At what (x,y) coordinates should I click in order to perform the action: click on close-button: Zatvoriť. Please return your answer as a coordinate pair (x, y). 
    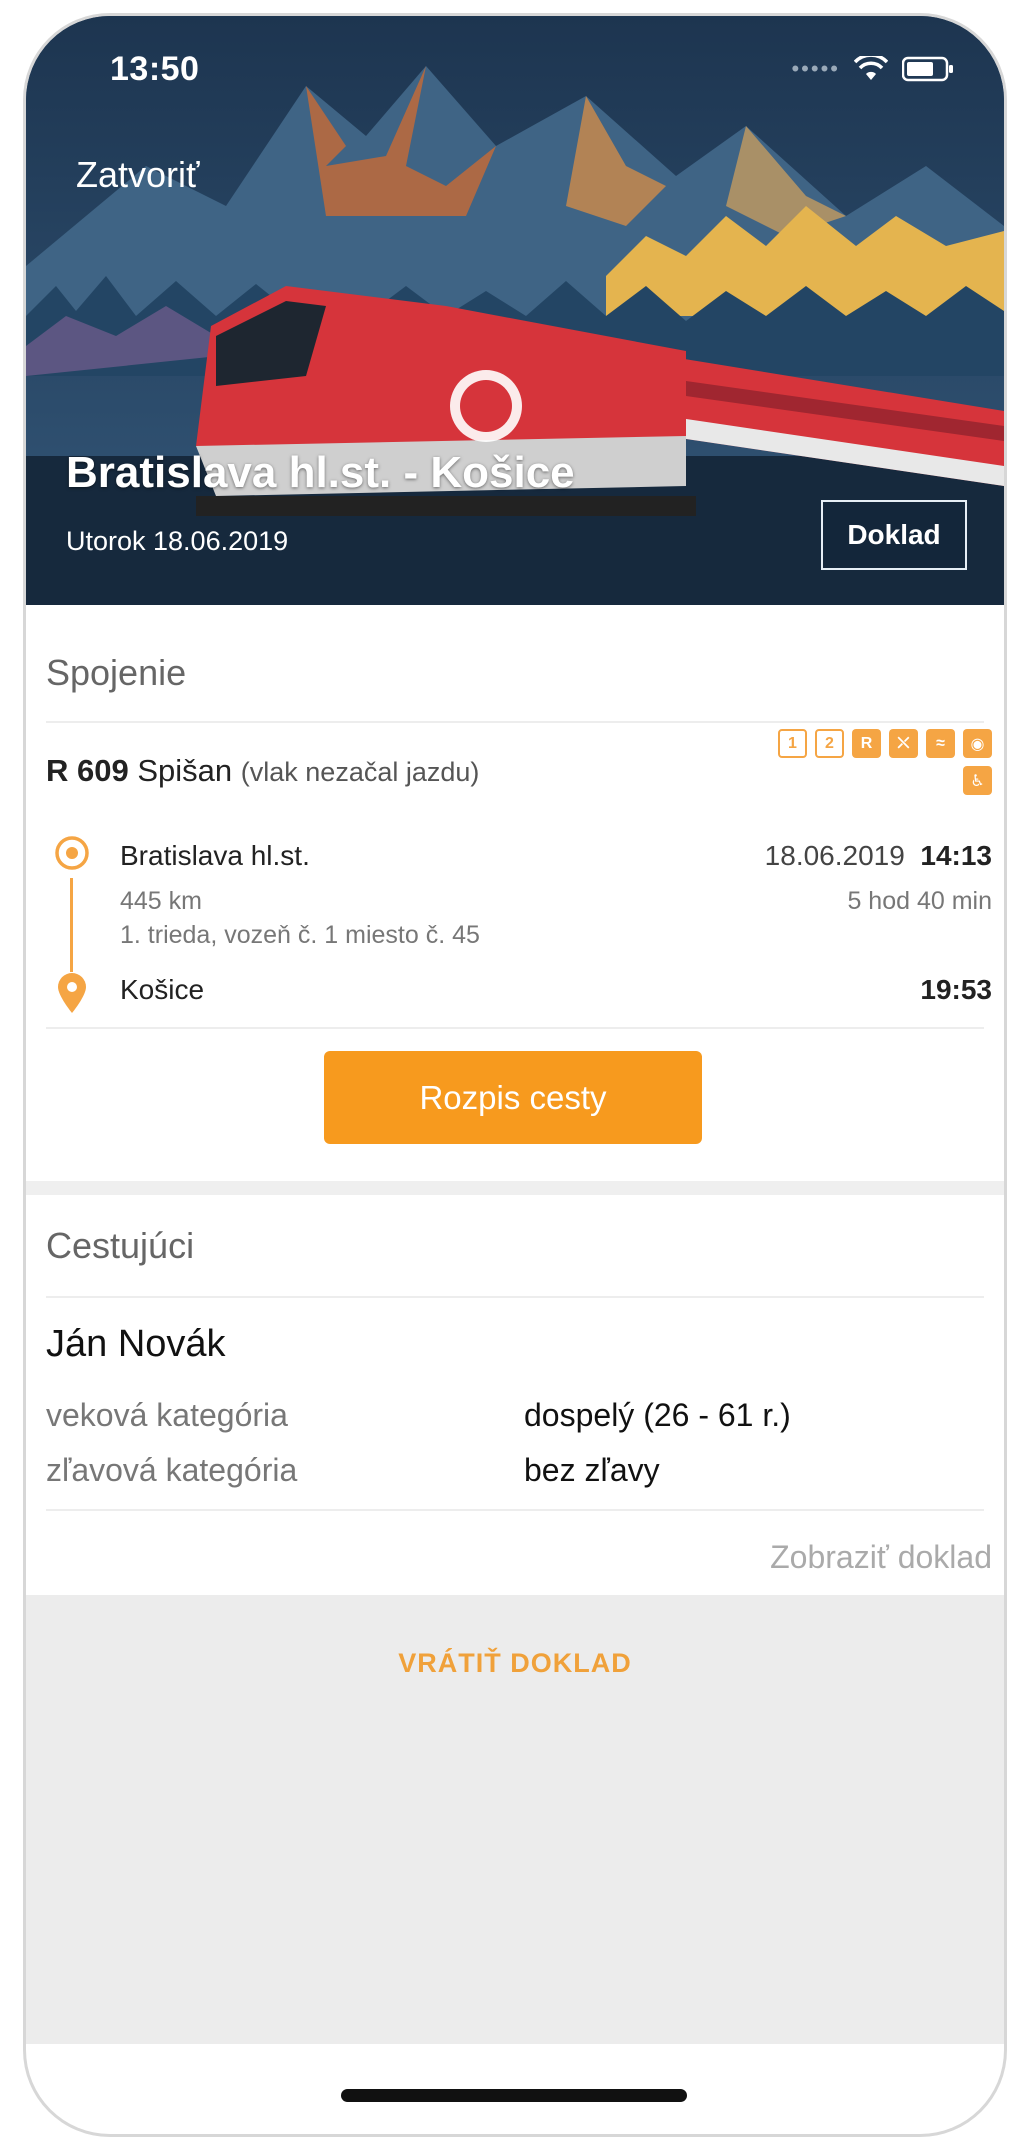
    Looking at the image, I should click on (138, 175).